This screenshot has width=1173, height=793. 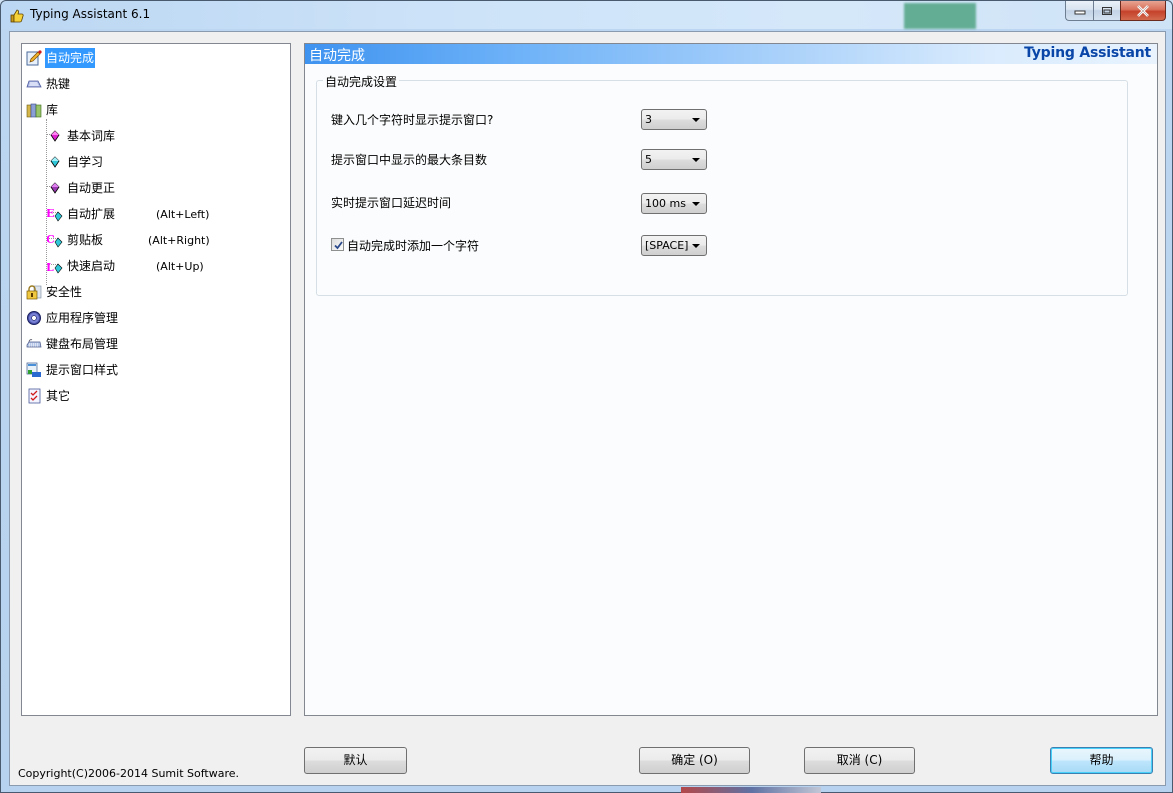 I want to click on tree-item-basic-dictionary: 基本词库, so click(x=81, y=136).